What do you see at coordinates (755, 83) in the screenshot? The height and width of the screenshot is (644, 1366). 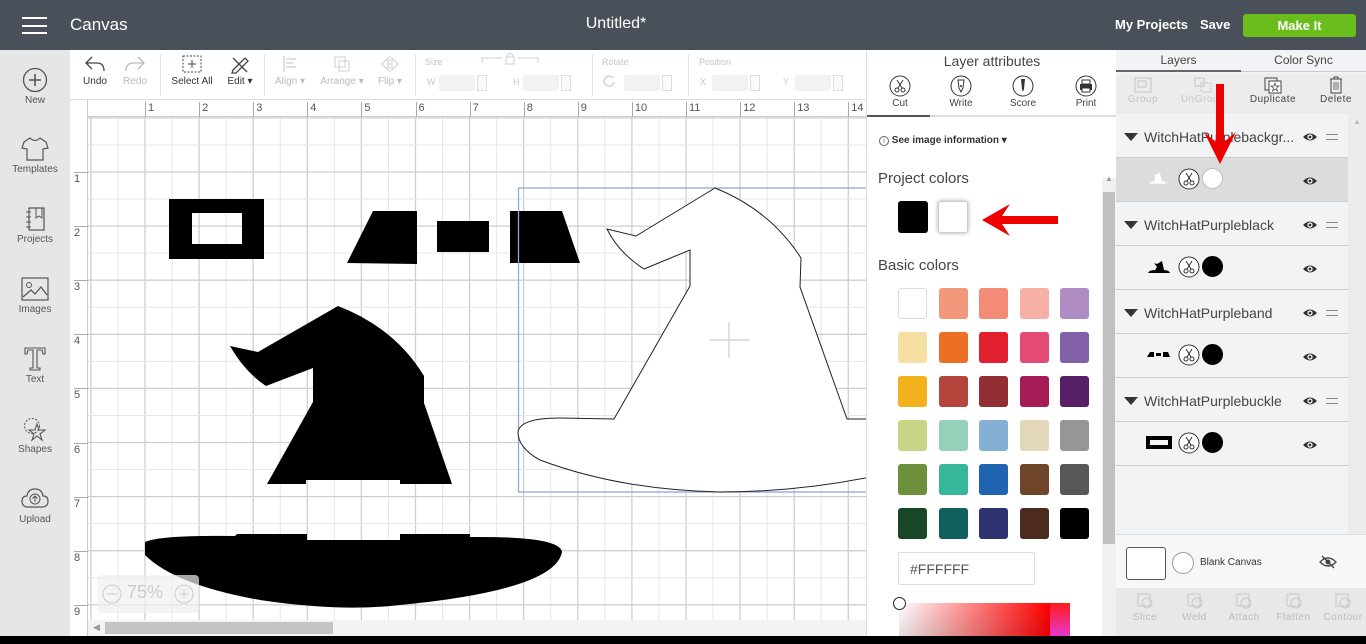 I see `x-stepper` at bounding box center [755, 83].